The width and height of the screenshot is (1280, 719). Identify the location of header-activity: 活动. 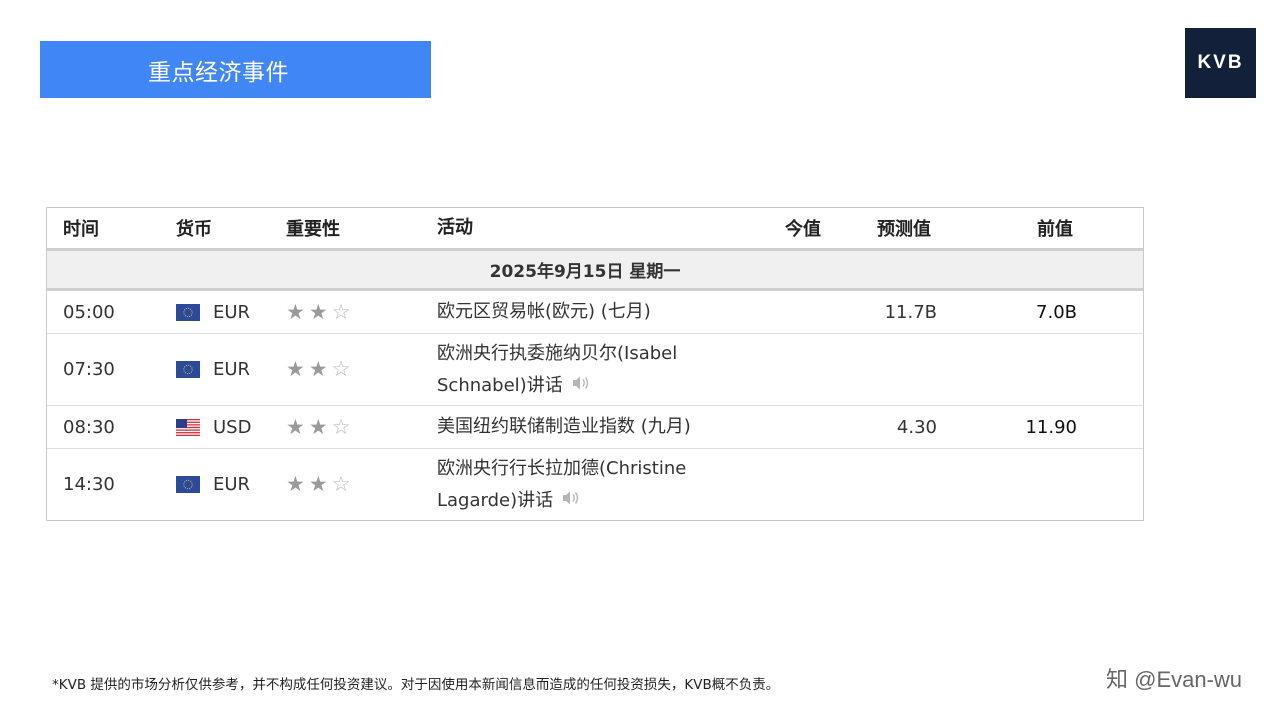
(455, 227).